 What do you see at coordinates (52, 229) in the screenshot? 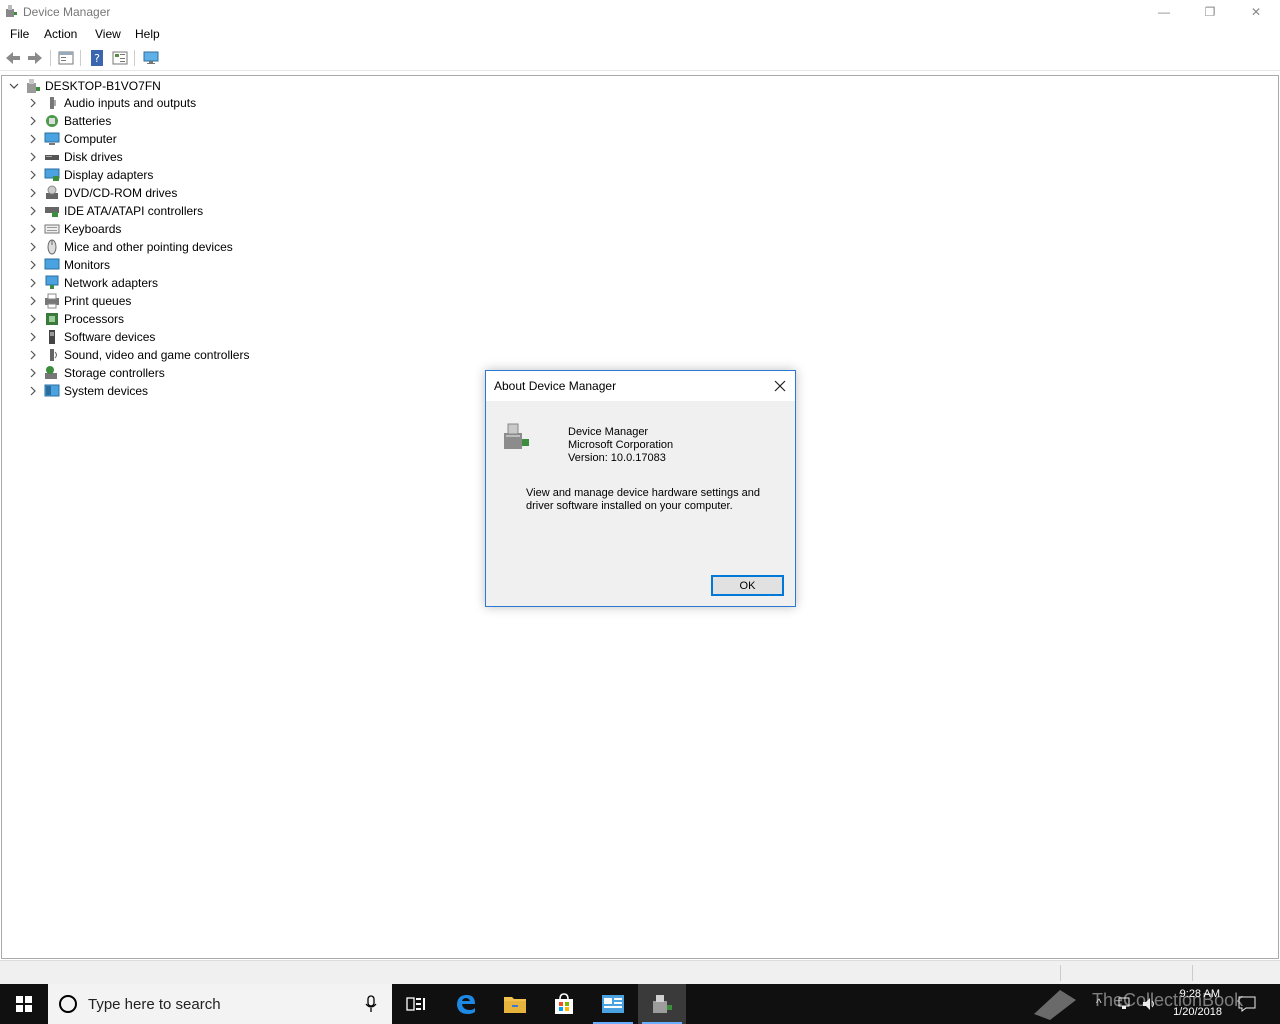
I see `keyboard-icon` at bounding box center [52, 229].